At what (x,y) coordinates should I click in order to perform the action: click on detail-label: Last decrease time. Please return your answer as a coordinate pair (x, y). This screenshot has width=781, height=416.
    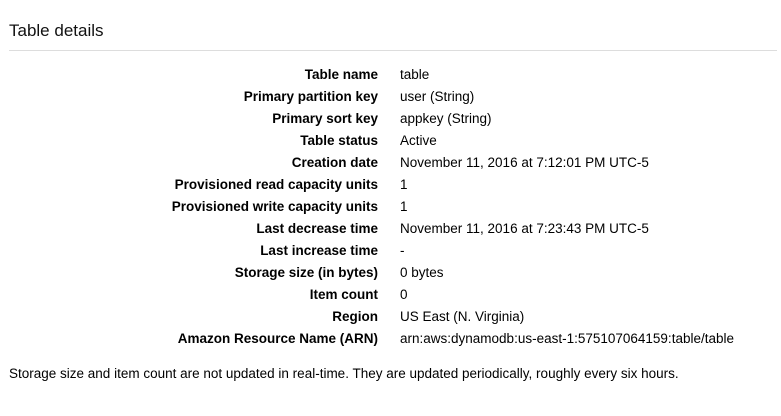
    Looking at the image, I should click on (317, 228).